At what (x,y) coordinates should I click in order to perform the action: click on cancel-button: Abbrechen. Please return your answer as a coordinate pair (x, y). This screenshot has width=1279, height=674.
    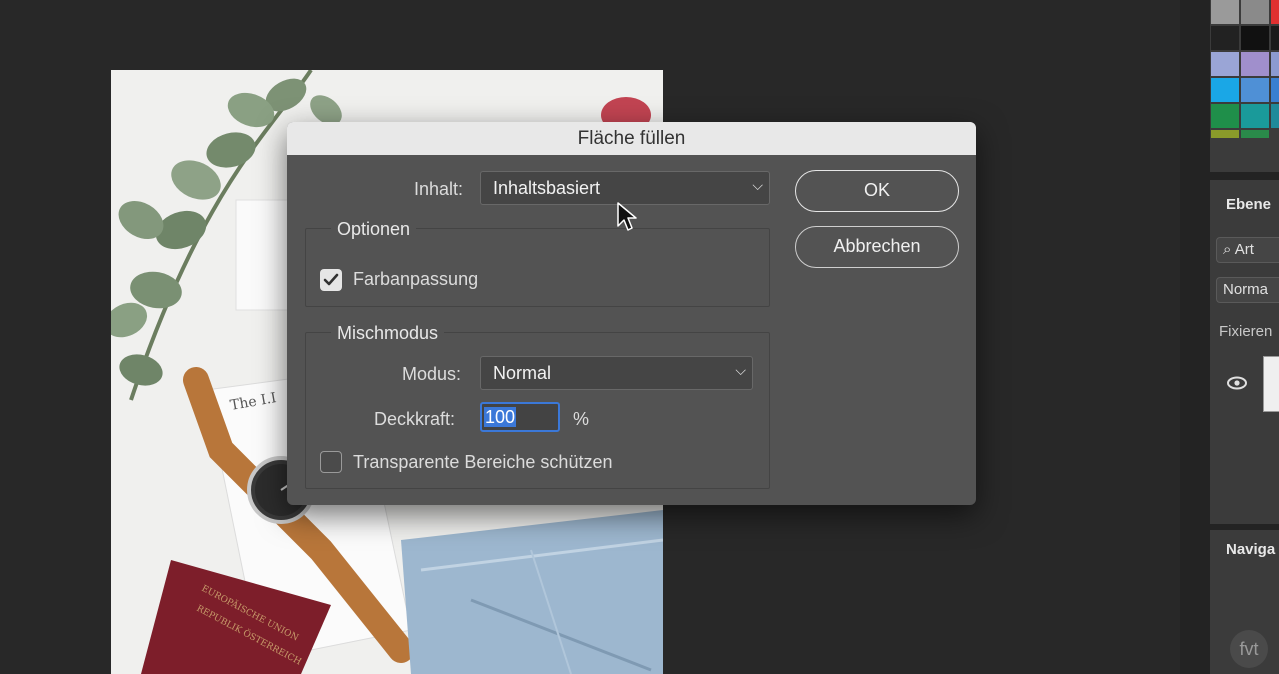
    Looking at the image, I should click on (877, 247).